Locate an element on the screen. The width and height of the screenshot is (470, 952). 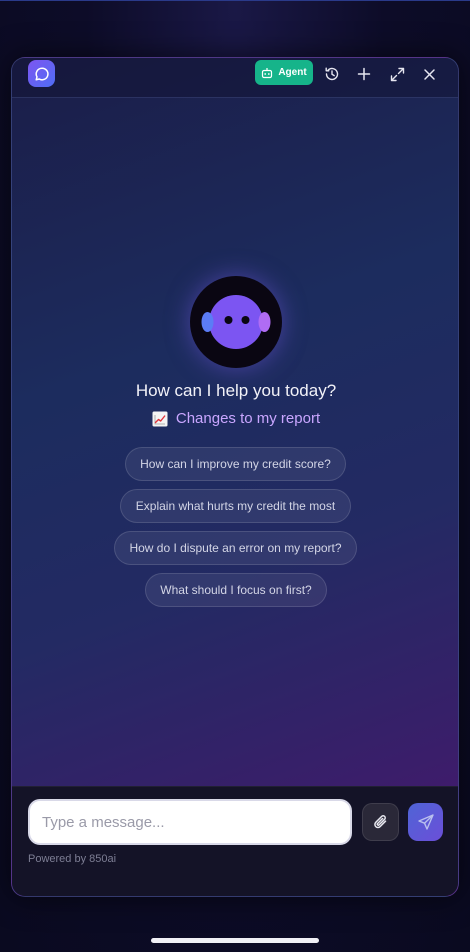
composer: Powered by 850ai is located at coordinates (235, 841).